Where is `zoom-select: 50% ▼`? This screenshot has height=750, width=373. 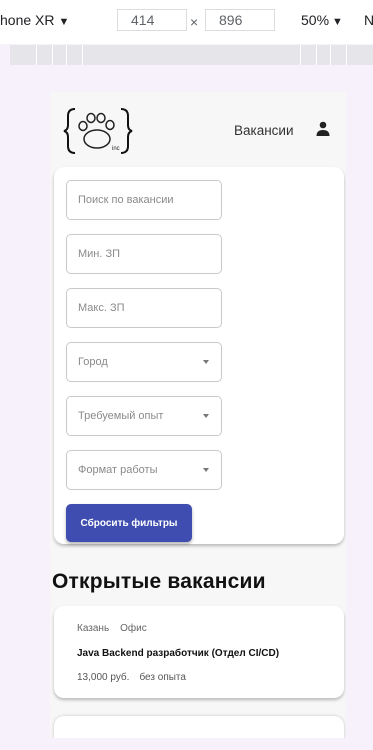
zoom-select: 50% ▼ is located at coordinates (322, 20).